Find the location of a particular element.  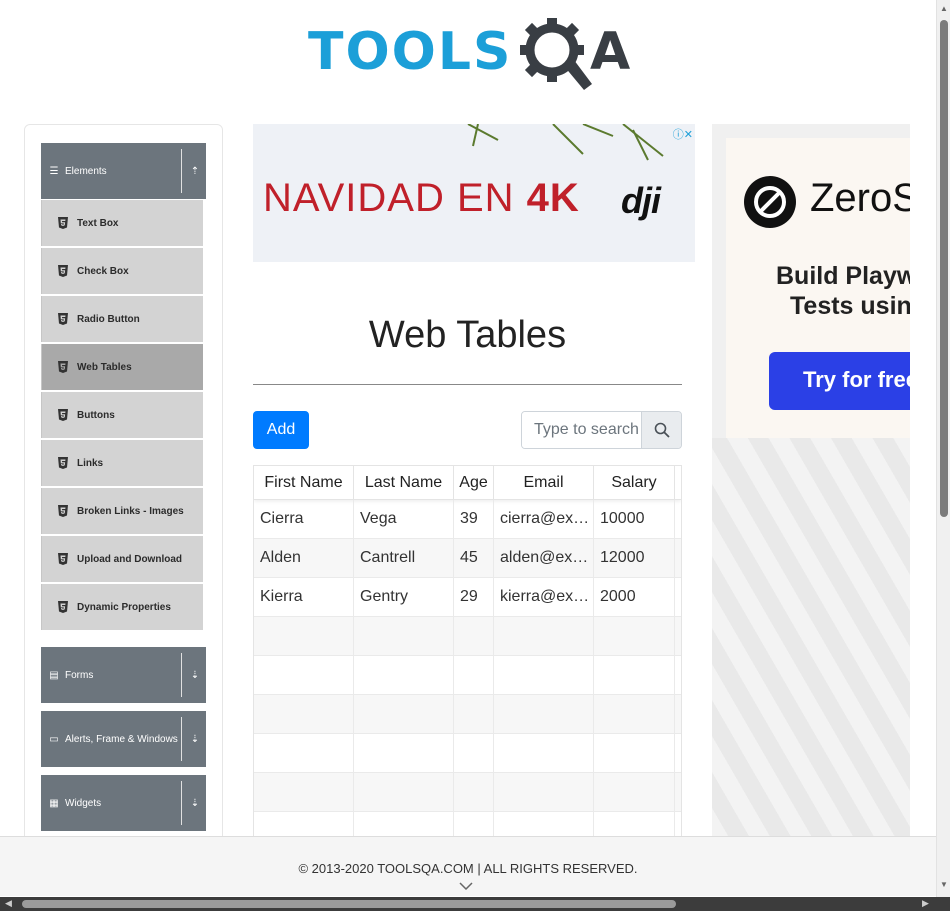

group-label: Alerts, Frame & Windows is located at coordinates (121, 739).